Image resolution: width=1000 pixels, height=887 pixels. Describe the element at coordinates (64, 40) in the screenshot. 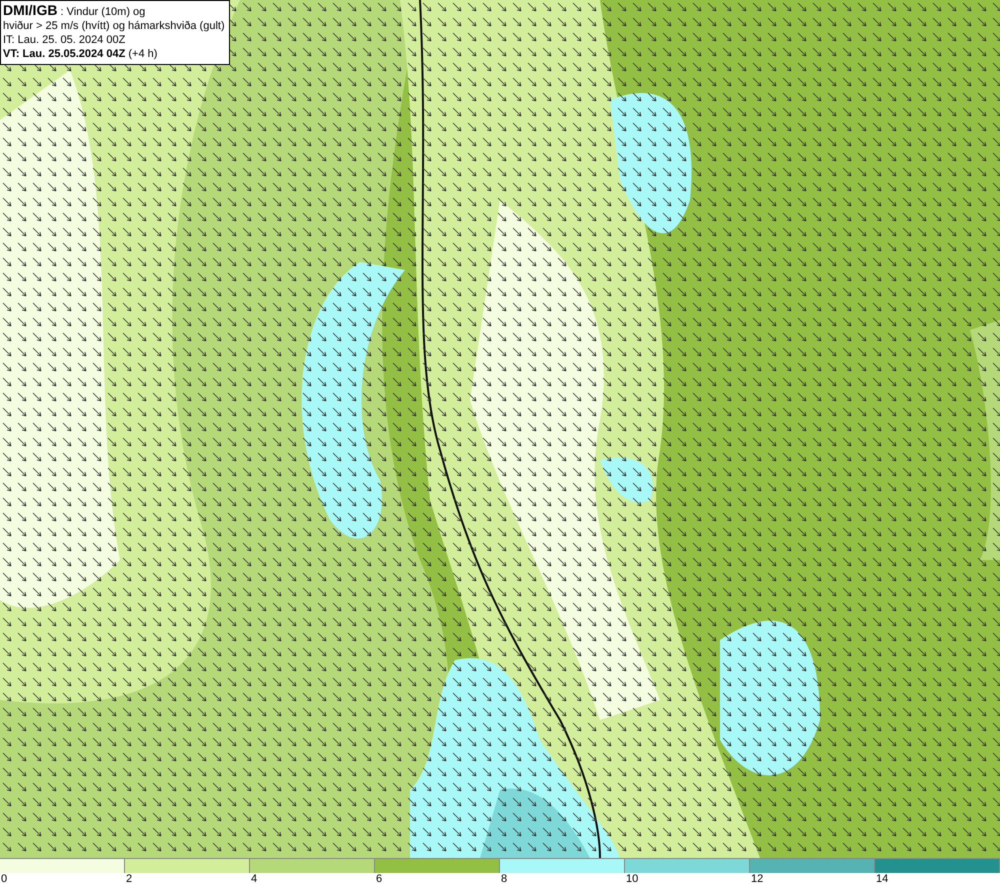

I see `title-line: IT: Lau. 25. 05. 2024 00Z` at that location.